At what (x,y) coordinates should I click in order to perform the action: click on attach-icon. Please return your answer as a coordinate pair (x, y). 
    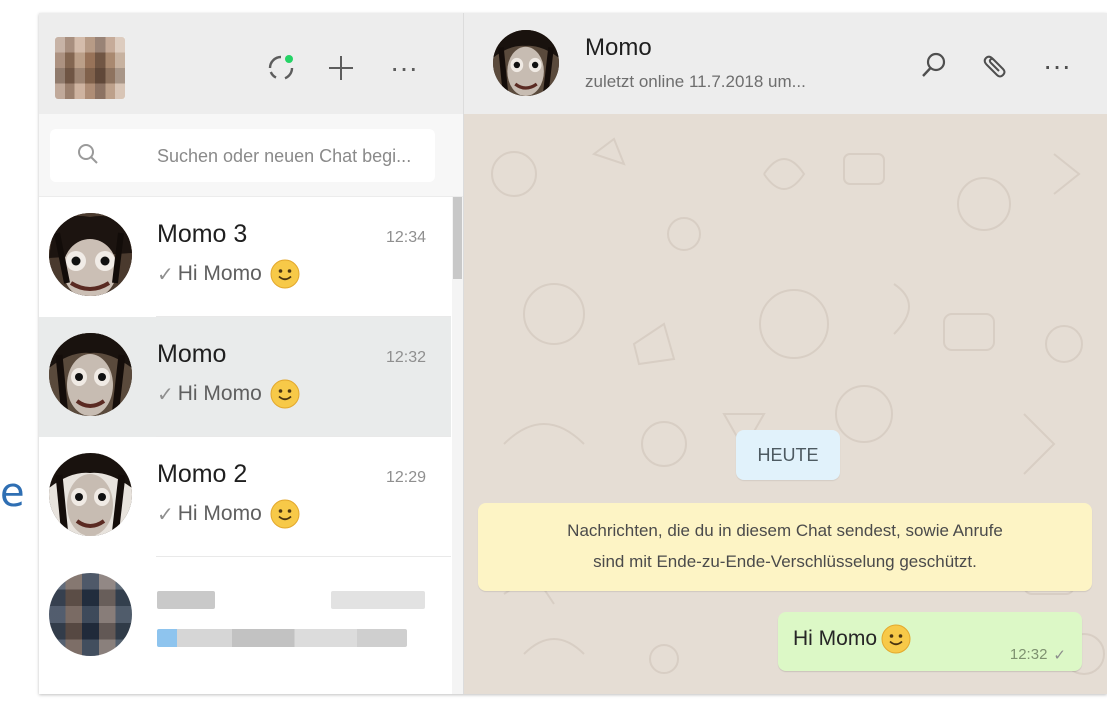
    Looking at the image, I should click on (996, 66).